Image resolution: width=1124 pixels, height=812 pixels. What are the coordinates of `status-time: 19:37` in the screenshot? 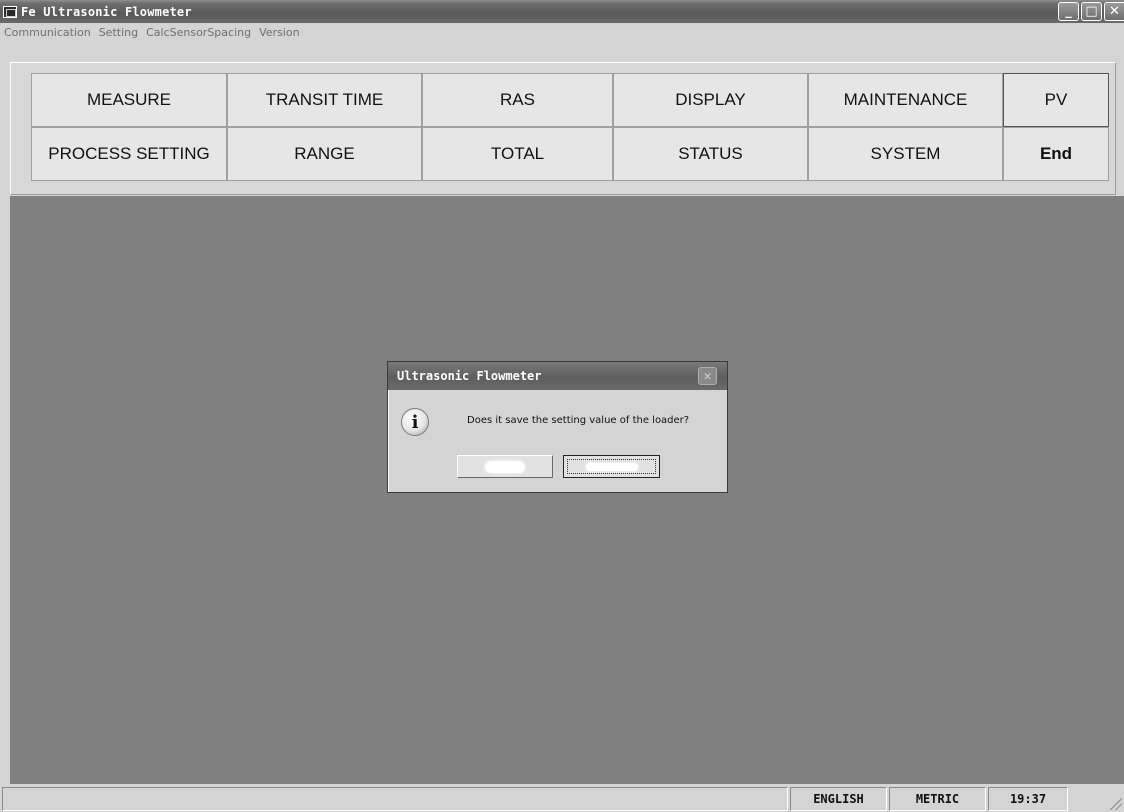 It's located at (1028, 799).